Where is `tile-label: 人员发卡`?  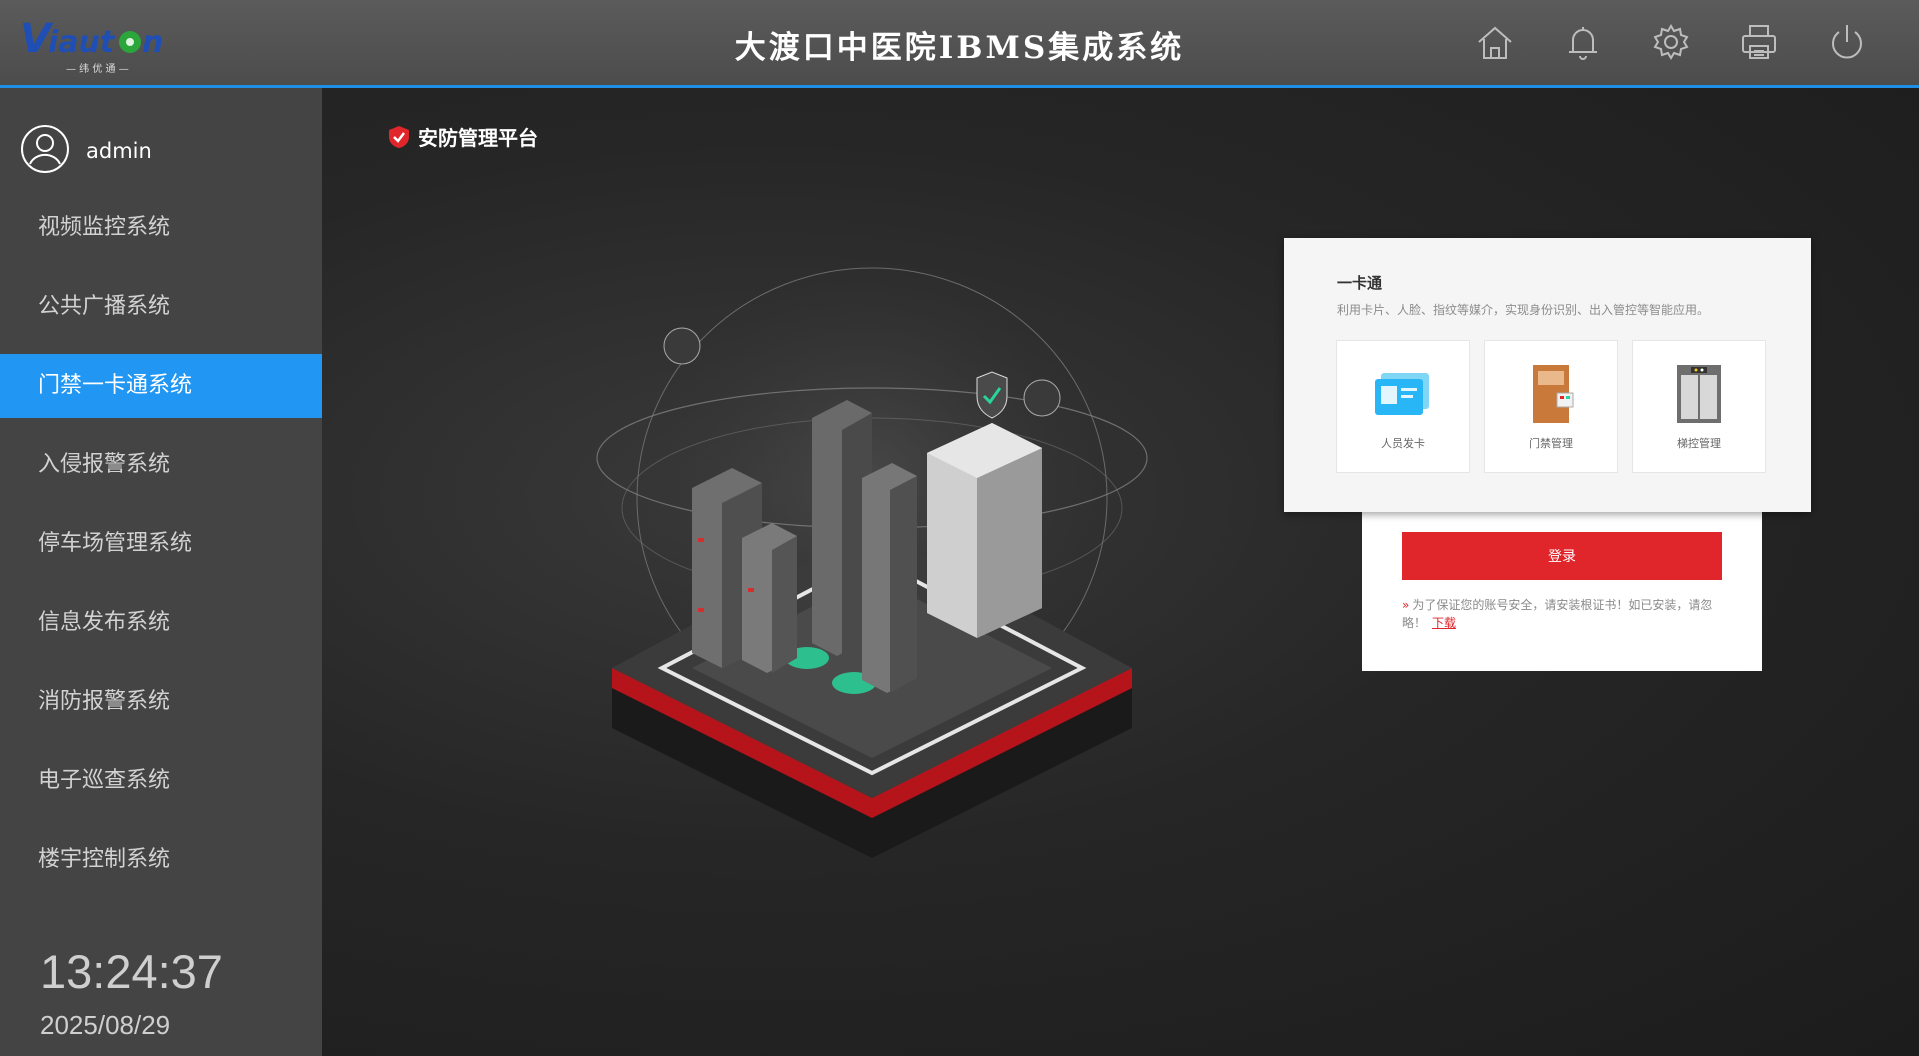
tile-label: 人员发卡 is located at coordinates (1403, 443).